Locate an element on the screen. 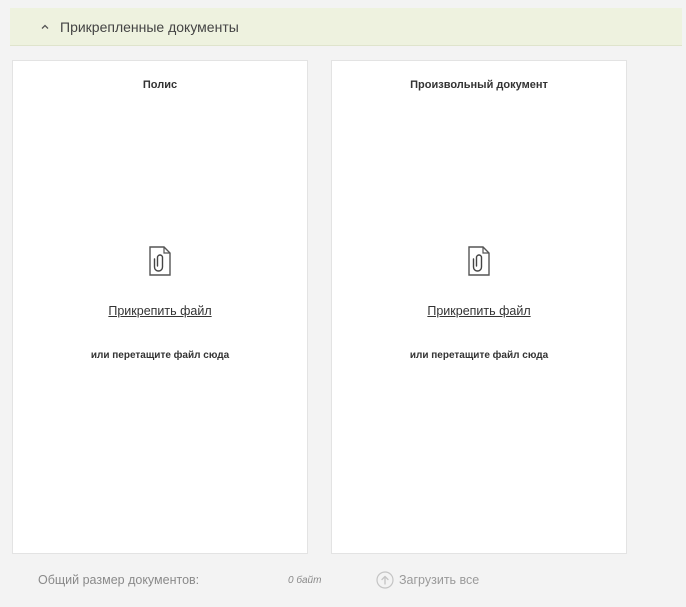  chevron-up-icon is located at coordinates (45, 27).